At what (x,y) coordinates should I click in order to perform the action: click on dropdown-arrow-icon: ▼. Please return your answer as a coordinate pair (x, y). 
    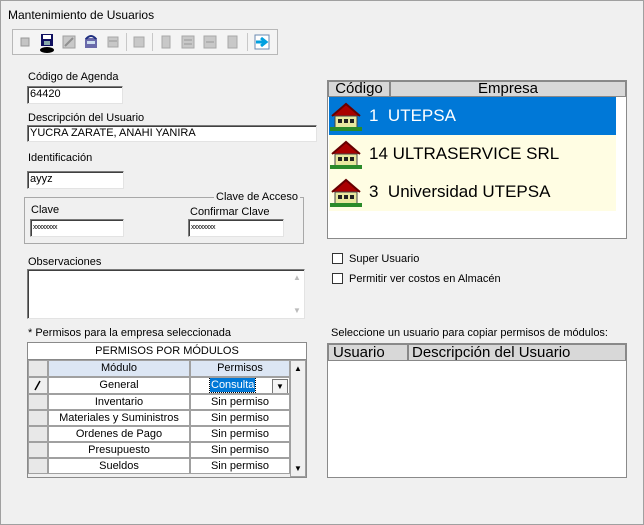
    Looking at the image, I should click on (280, 386).